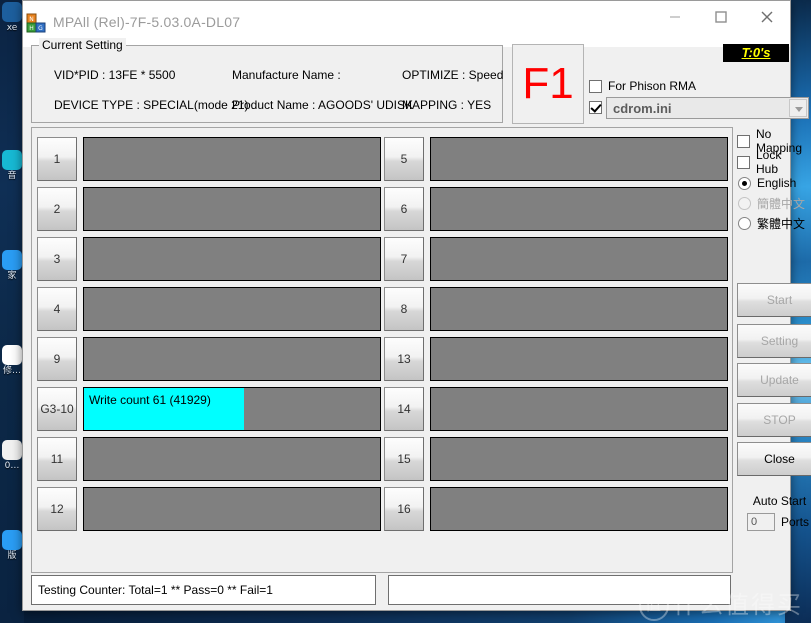  What do you see at coordinates (652, 86) in the screenshot?
I see `for-phison-rma-label: For Phison RMA` at bounding box center [652, 86].